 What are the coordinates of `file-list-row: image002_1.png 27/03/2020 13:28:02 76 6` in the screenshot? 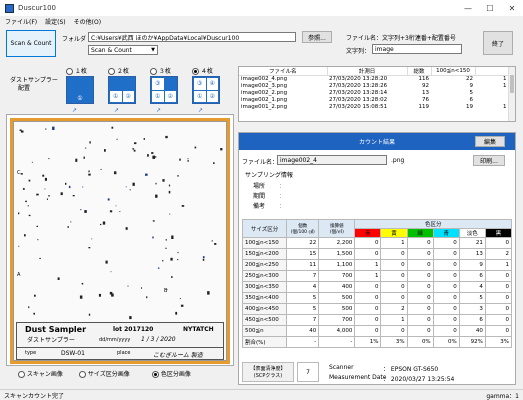 It's located at (374, 100).